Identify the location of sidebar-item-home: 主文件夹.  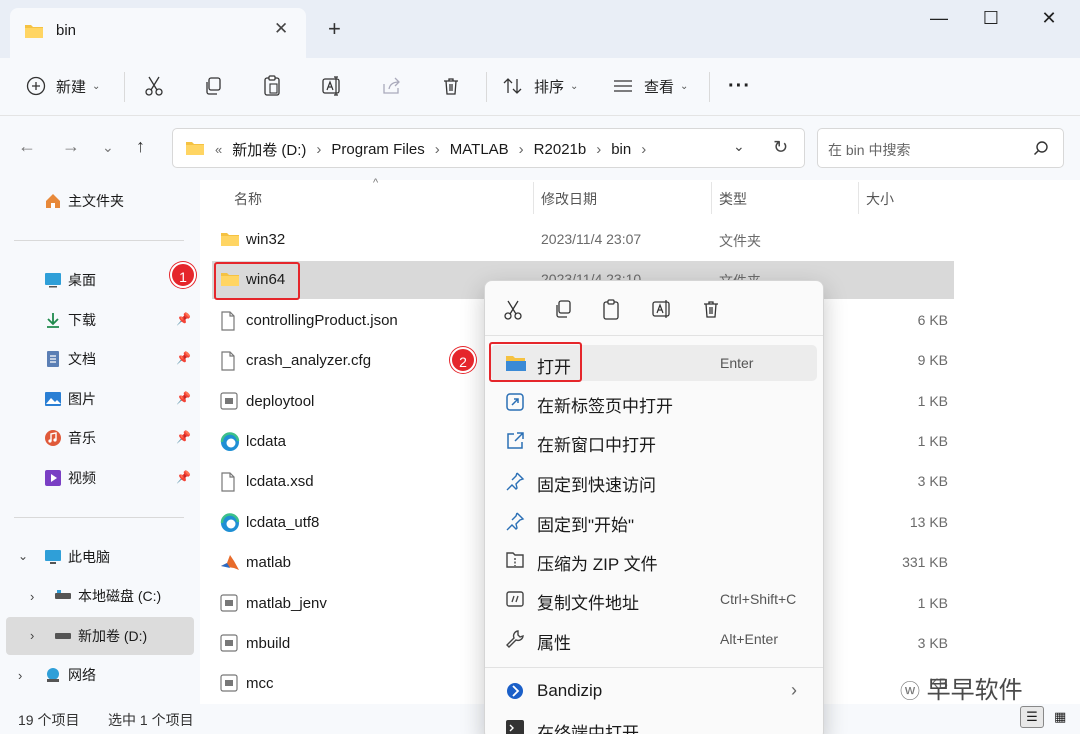
(84, 201).